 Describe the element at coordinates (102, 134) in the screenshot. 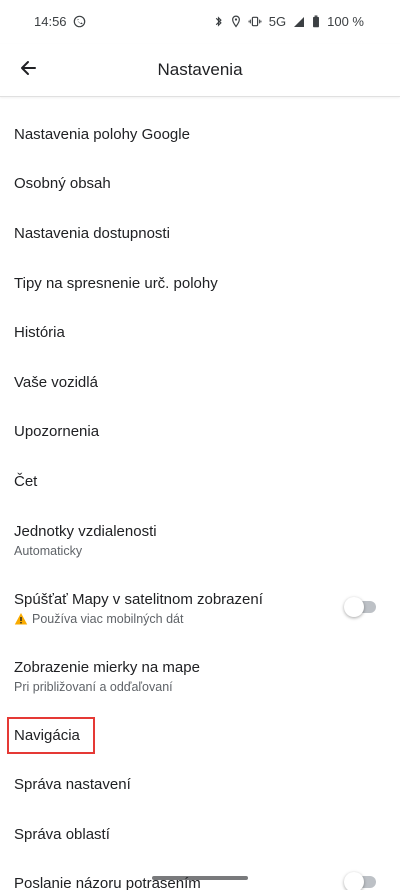

I see `settings-item-label: Nastavenia polohy Google` at that location.